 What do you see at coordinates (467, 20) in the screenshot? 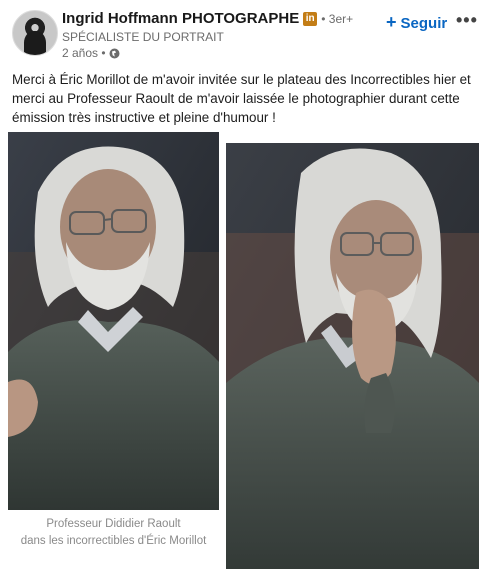
I see `more-options-icon: •••` at bounding box center [467, 20].